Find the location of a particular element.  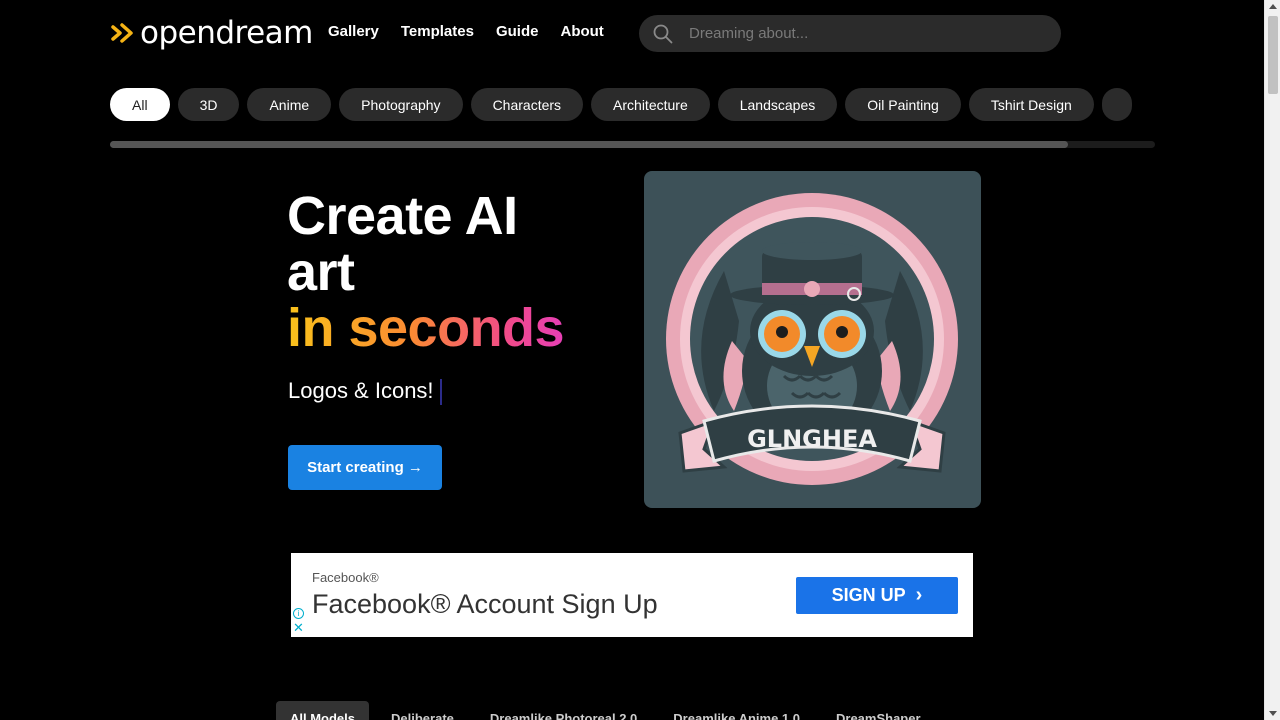

ad-info-icon: i is located at coordinates (298, 613).